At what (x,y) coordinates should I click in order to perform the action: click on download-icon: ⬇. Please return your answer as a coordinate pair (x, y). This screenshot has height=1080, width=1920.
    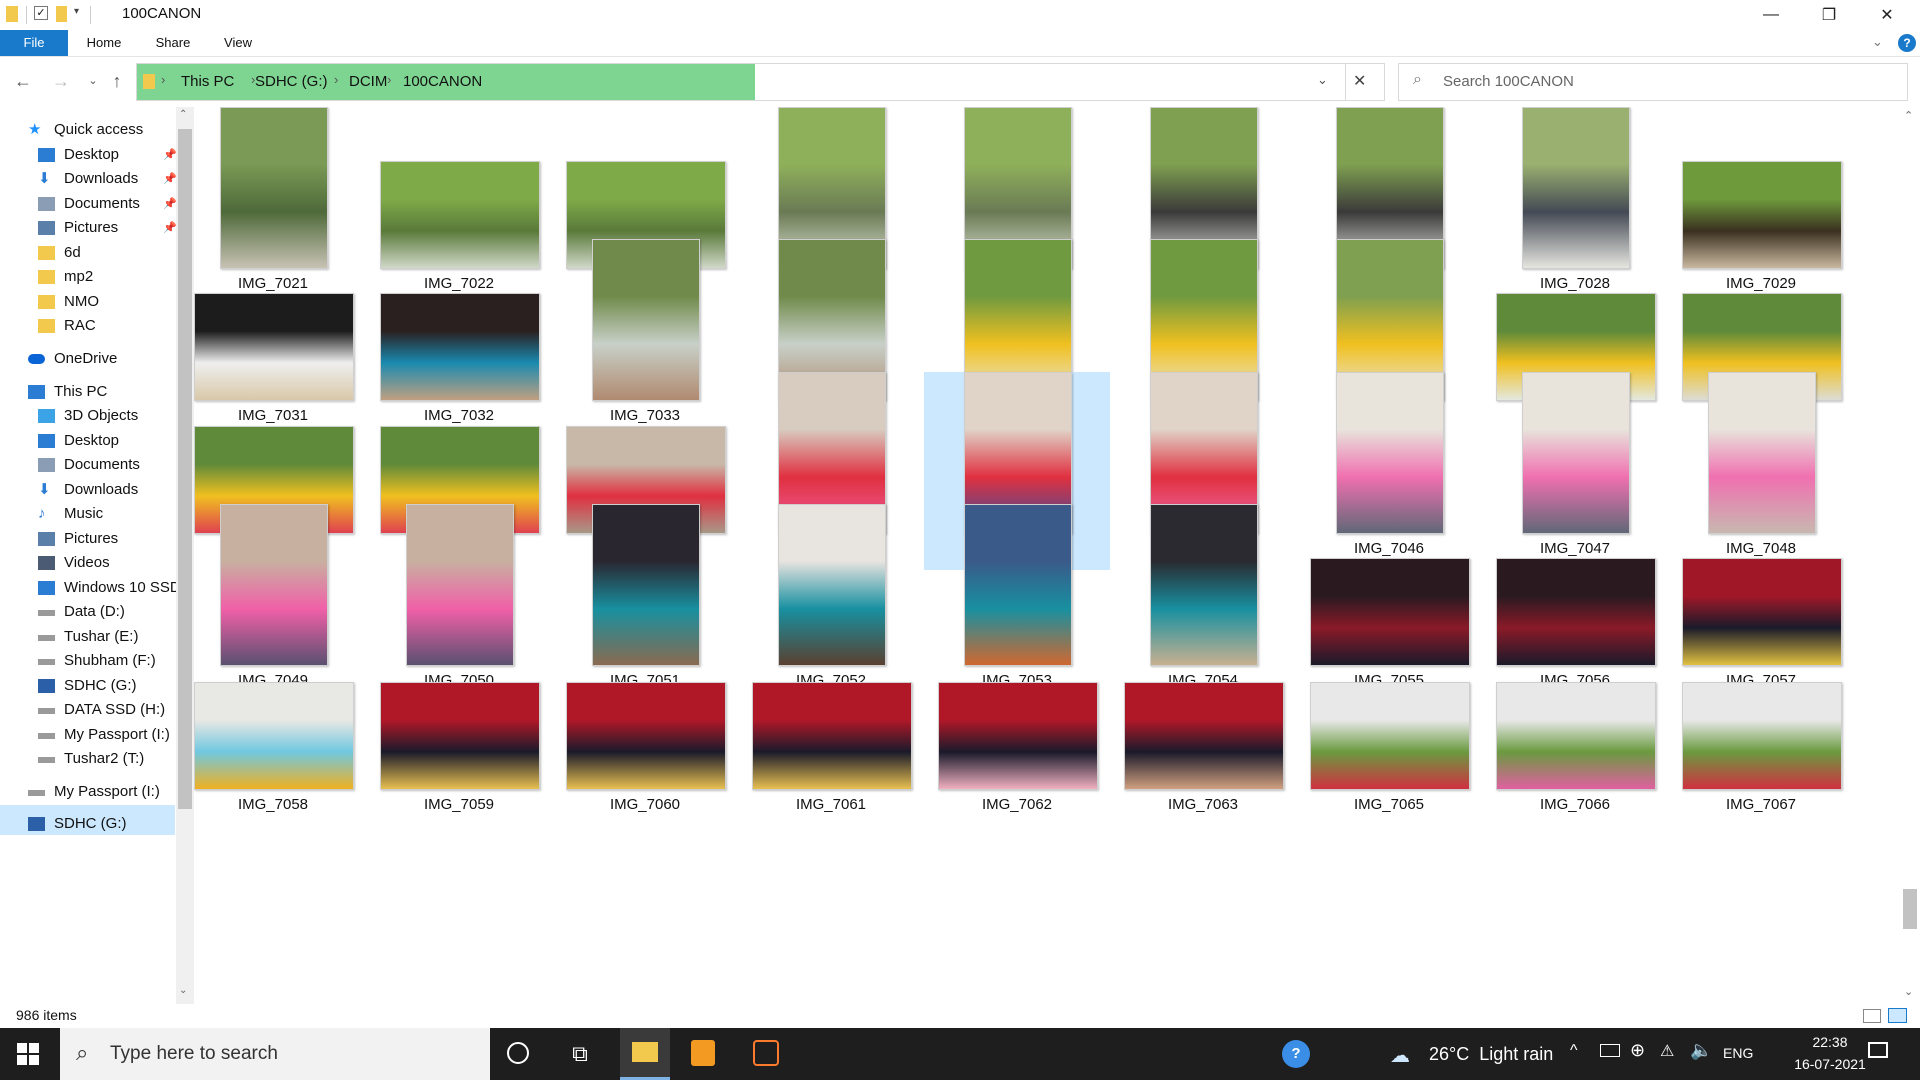
    Looking at the image, I should click on (44, 489).